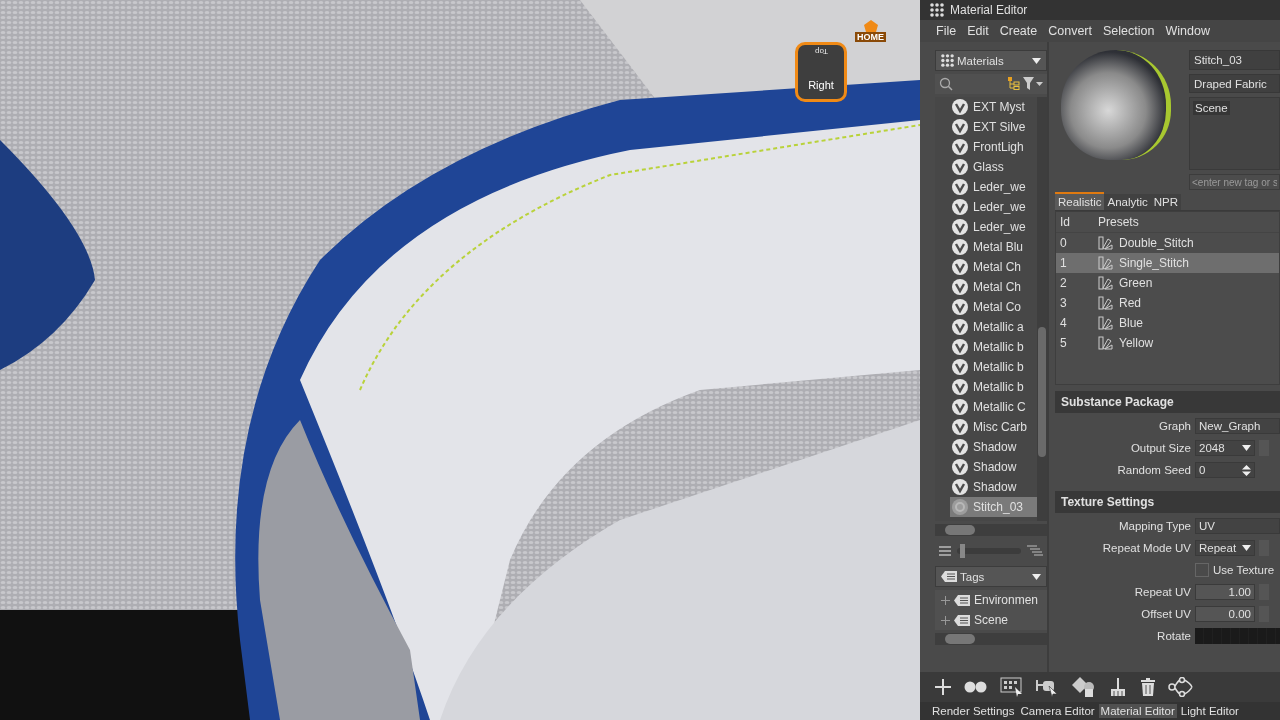 The height and width of the screenshot is (720, 1280). What do you see at coordinates (991, 620) in the screenshot?
I see `tag-tree-item: Scene` at bounding box center [991, 620].